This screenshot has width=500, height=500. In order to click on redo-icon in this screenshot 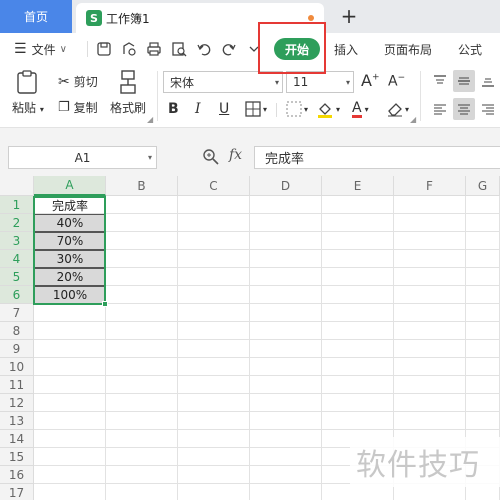, I will do `click(229, 49)`.